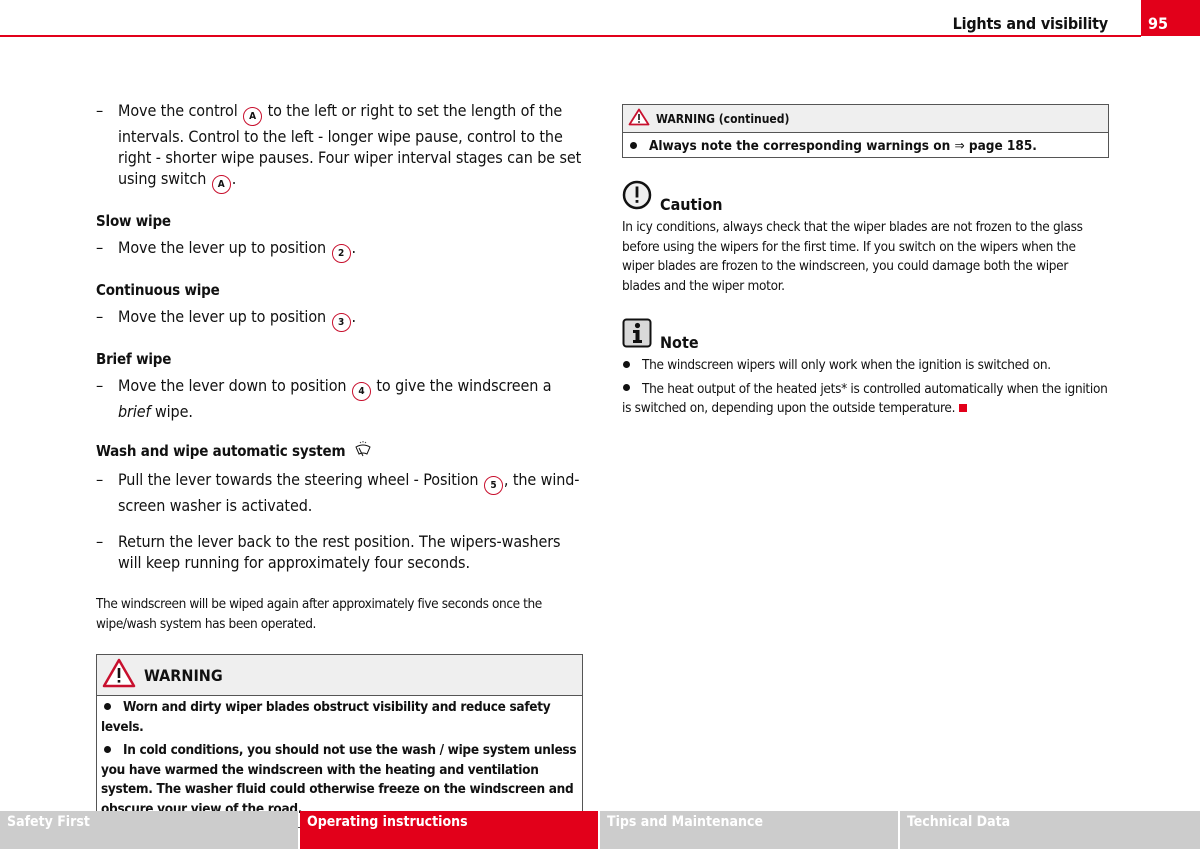  I want to click on section-end-icon, so click(963, 408).